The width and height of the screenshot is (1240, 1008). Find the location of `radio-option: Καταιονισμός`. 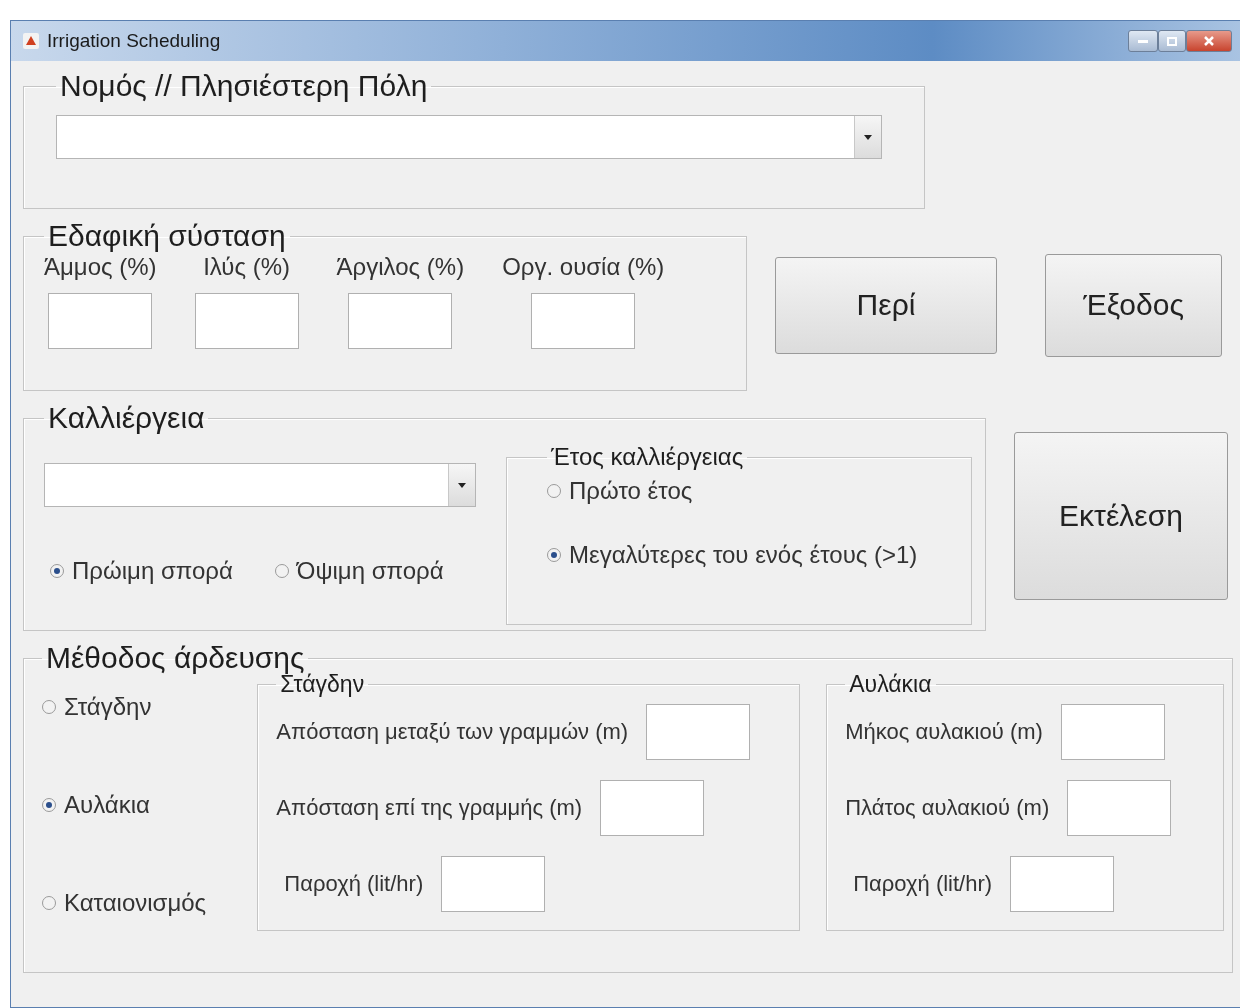

radio-option: Καταιονισμός is located at coordinates (141, 903).